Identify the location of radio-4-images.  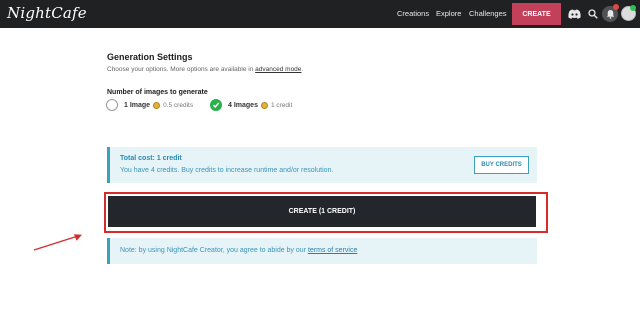
(216, 105).